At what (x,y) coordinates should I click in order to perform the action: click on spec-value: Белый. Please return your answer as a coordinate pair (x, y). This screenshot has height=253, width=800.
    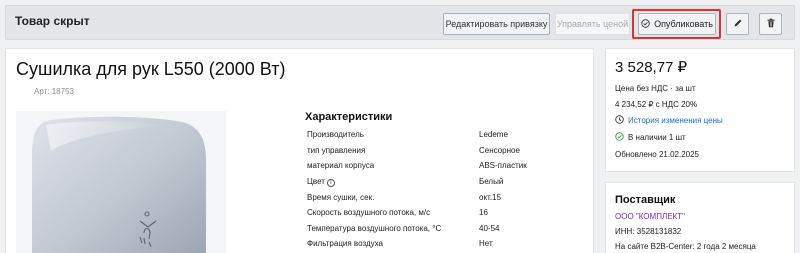
    Looking at the image, I should click on (491, 181).